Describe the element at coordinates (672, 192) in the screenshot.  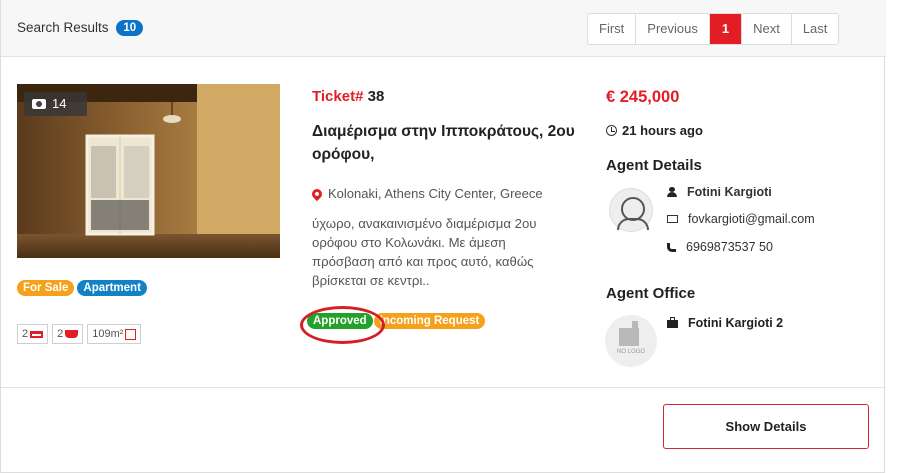
I see `user-icon` at that location.